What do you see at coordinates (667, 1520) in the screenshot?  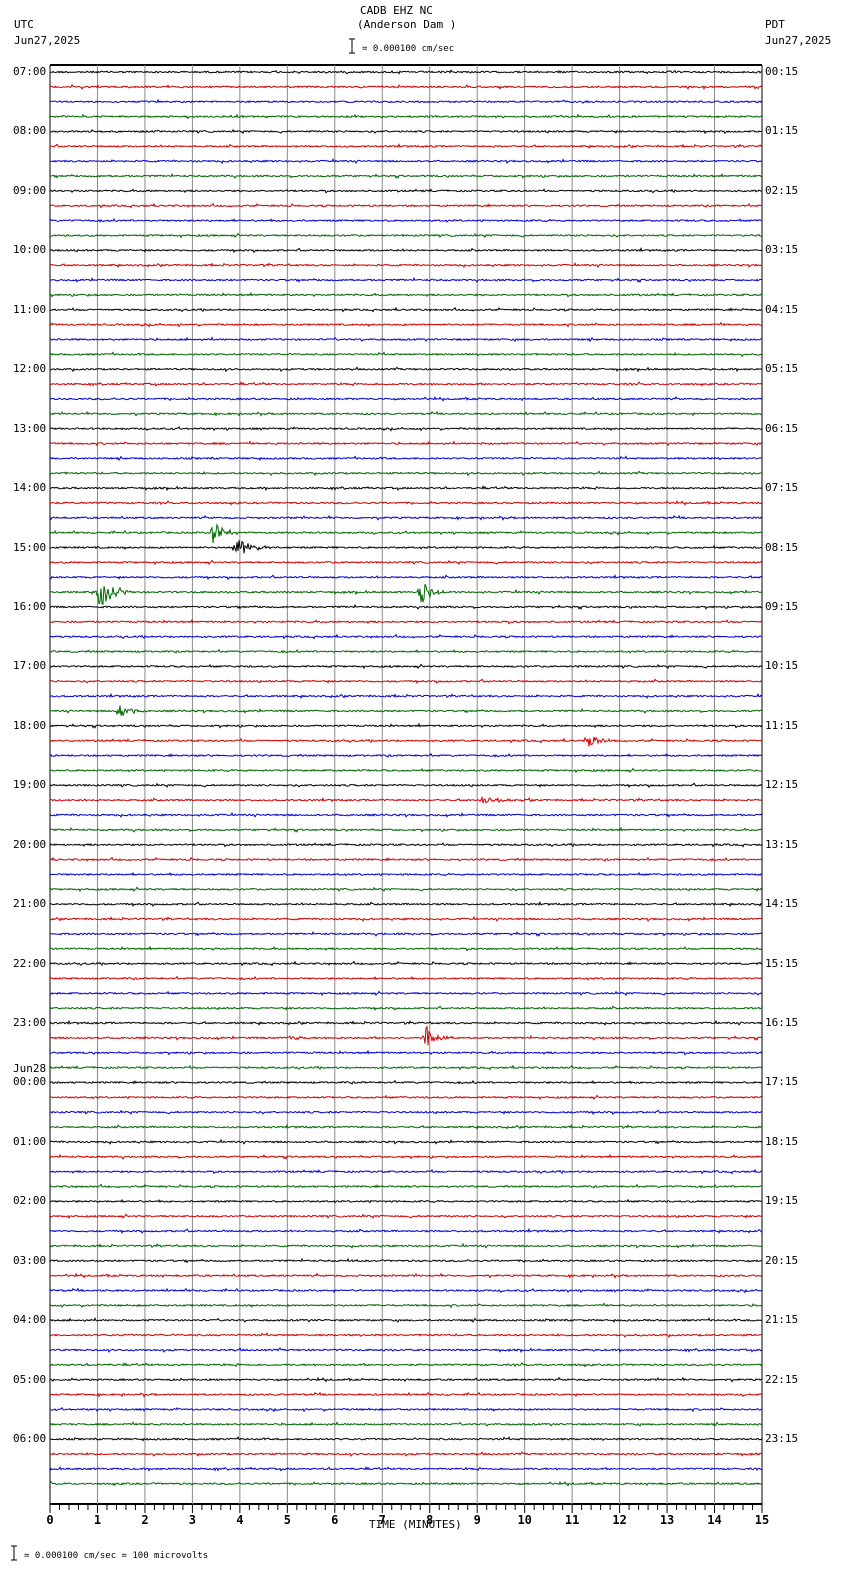 I see `x-tick-label: 13` at bounding box center [667, 1520].